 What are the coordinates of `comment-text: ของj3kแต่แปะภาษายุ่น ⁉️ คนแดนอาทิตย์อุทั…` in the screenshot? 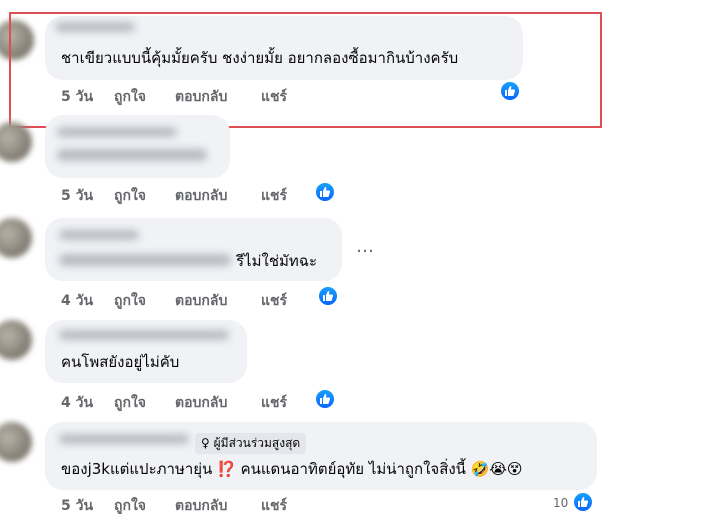 It's located at (292, 469).